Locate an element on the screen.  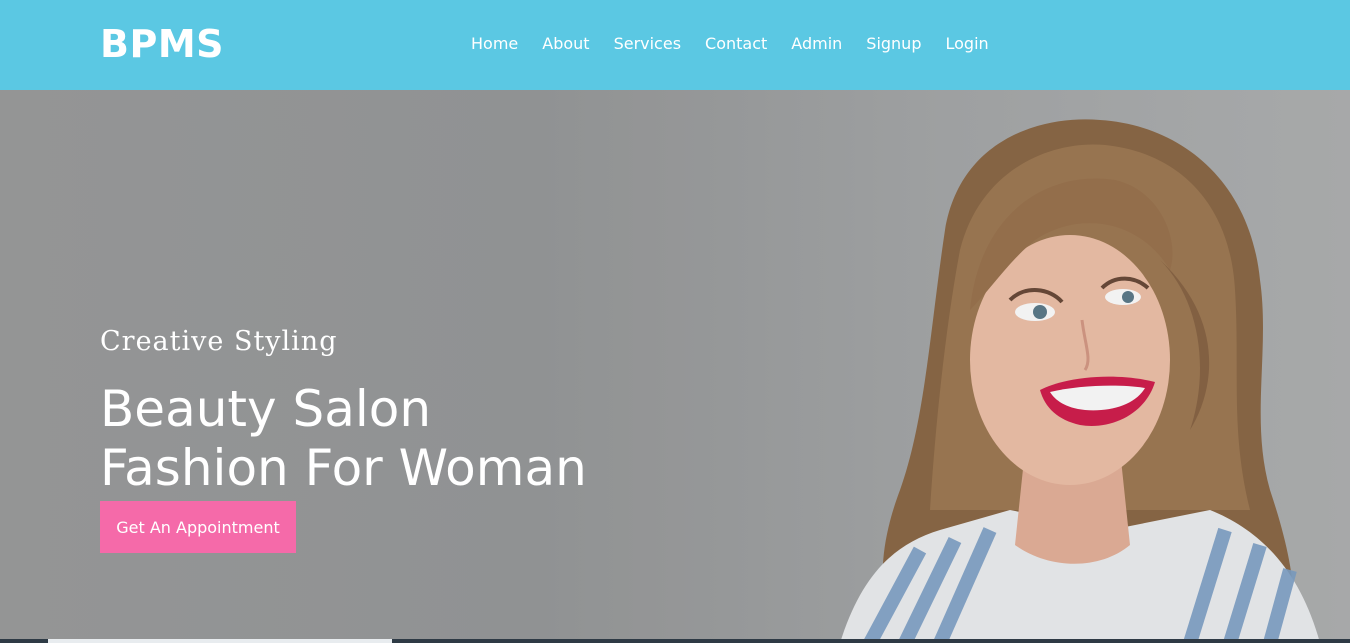
nav-item-login: Login is located at coordinates (966, 44).